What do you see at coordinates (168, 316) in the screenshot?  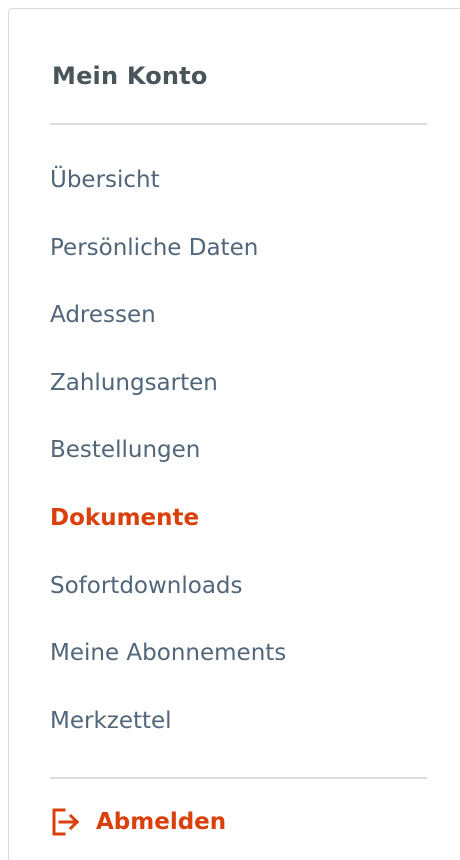 I see `nav-item-adressen: Adressen` at bounding box center [168, 316].